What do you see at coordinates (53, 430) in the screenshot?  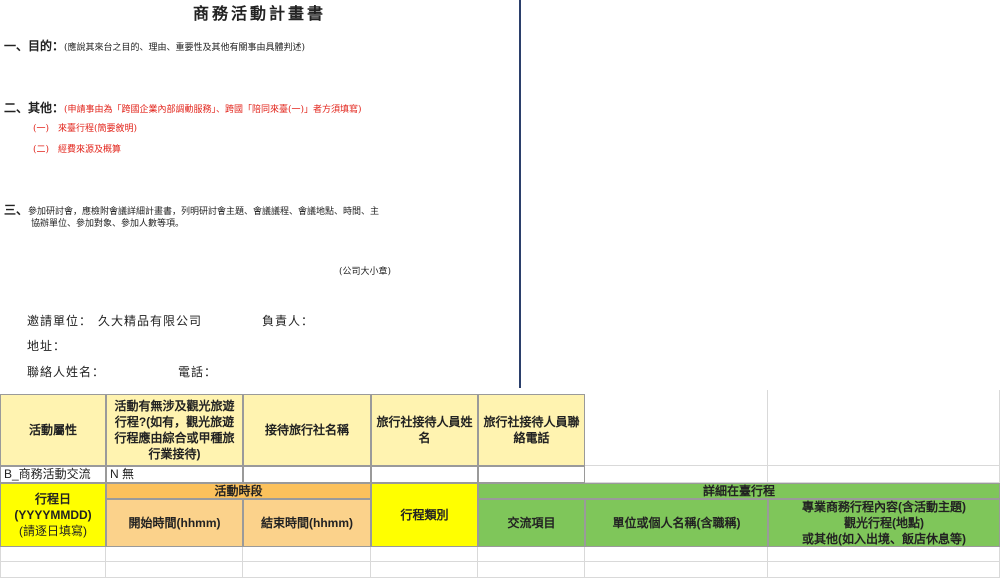 I see `header-activity-type: 活動屬性` at bounding box center [53, 430].